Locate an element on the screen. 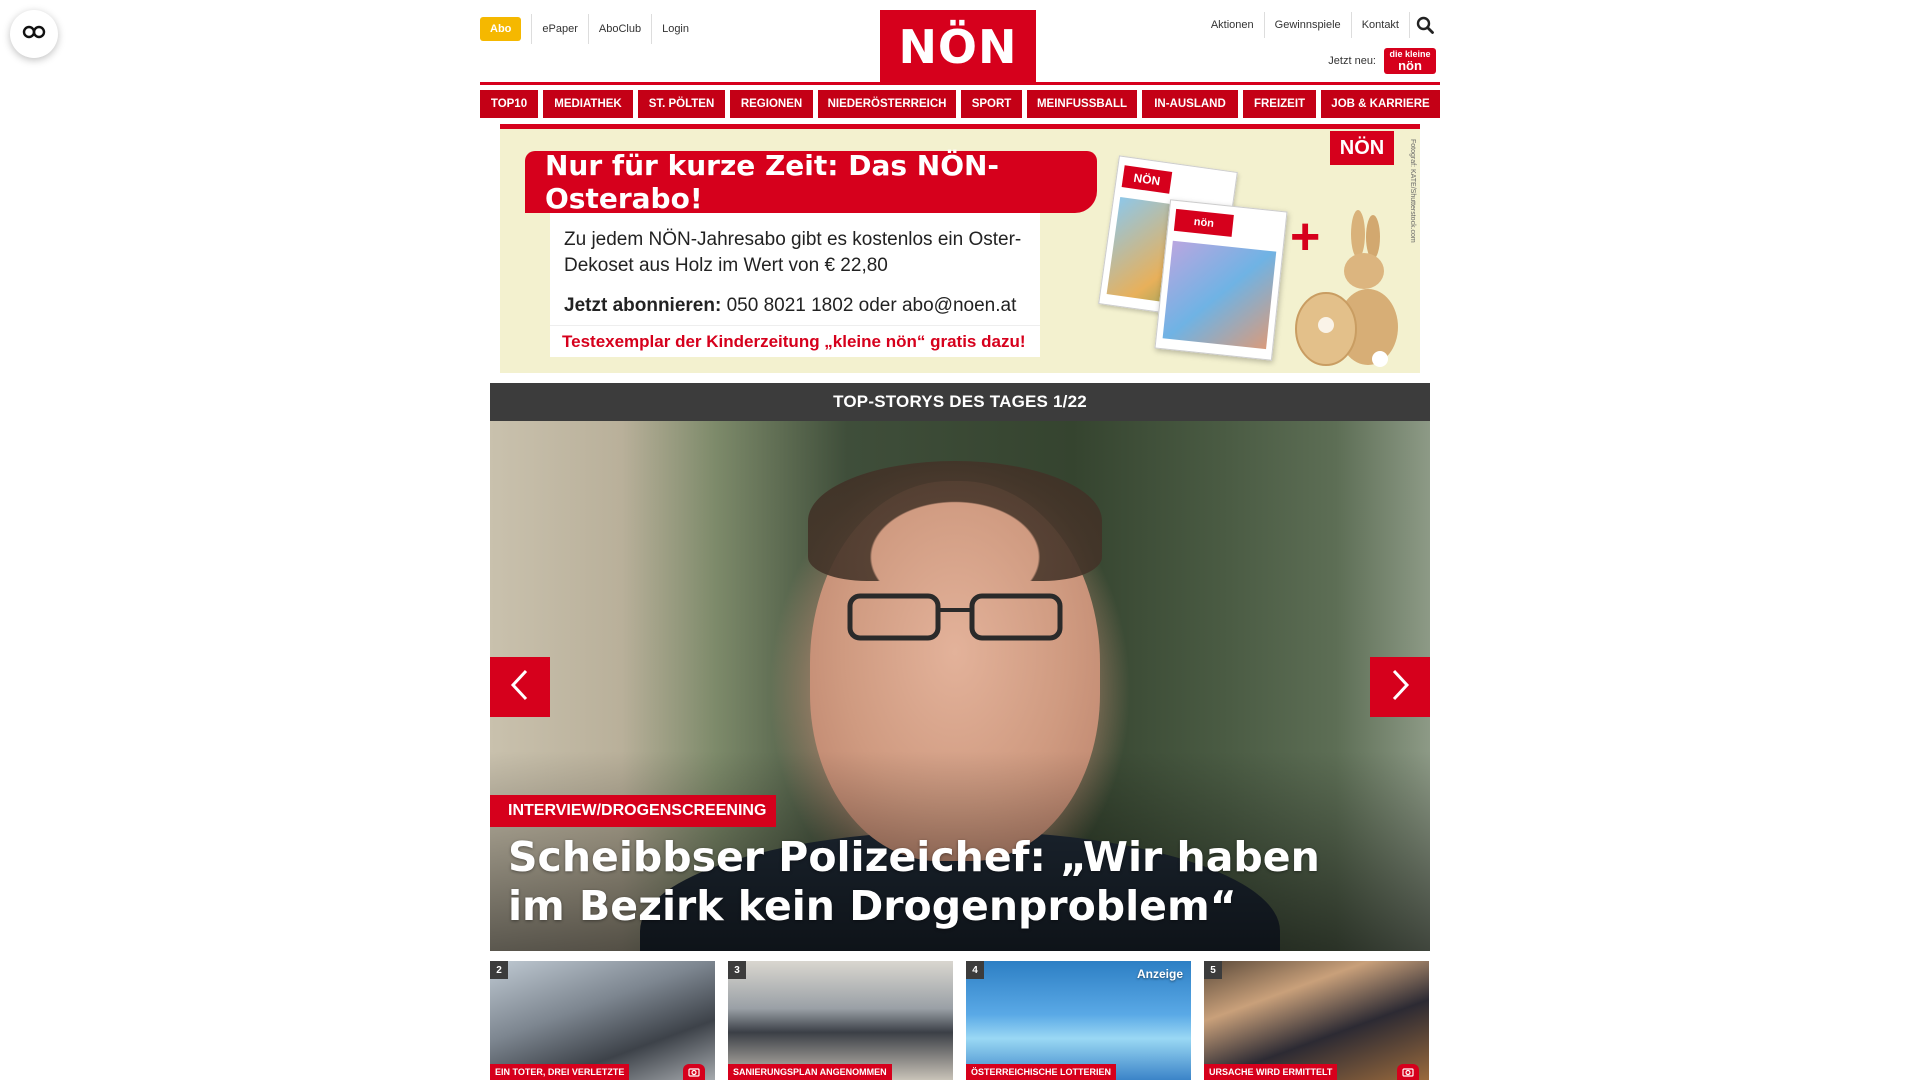  nav-item-job-karriere: JOB & KARRIERE is located at coordinates (1380, 104).